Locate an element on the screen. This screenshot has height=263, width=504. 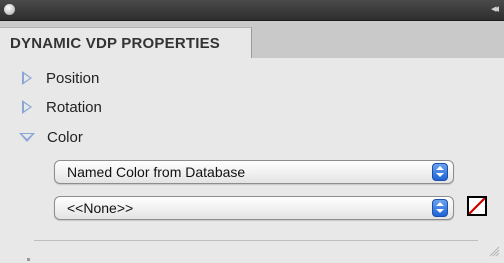
section-color: Color is located at coordinates (51, 137).